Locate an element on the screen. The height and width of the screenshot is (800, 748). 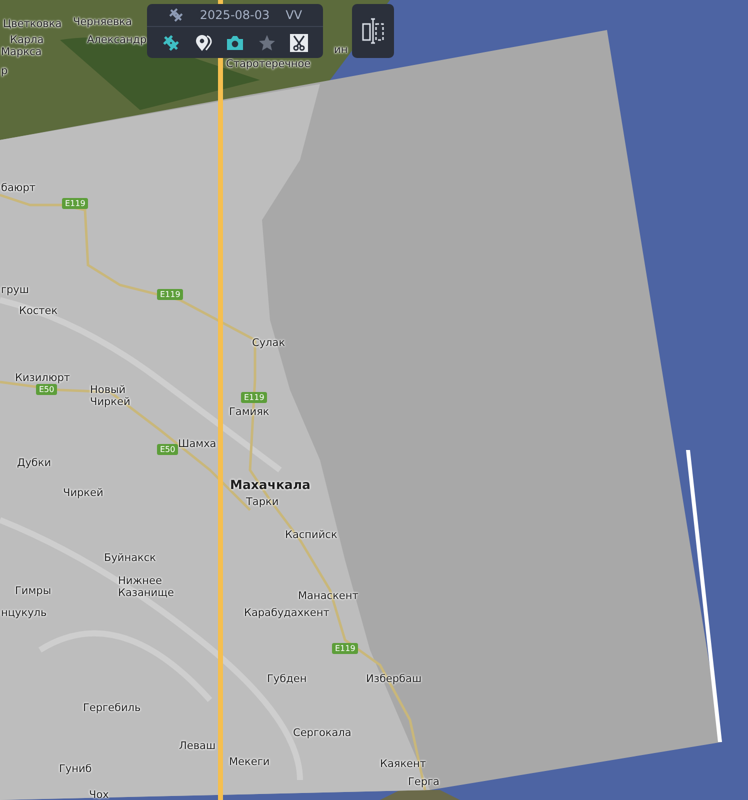
scissors-icon is located at coordinates (299, 43).